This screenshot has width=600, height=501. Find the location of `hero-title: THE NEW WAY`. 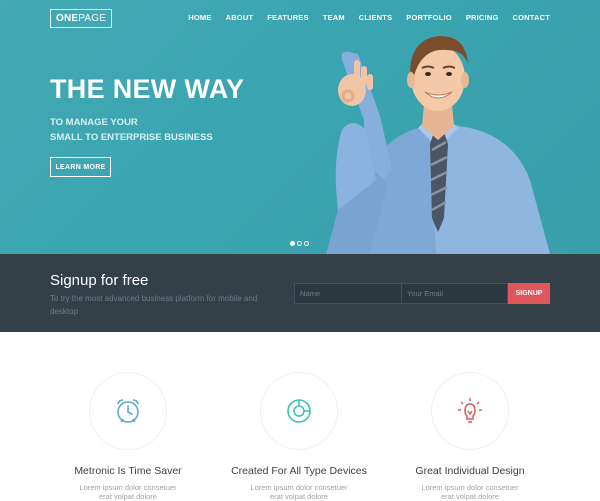

hero-title: THE NEW WAY is located at coordinates (147, 89).